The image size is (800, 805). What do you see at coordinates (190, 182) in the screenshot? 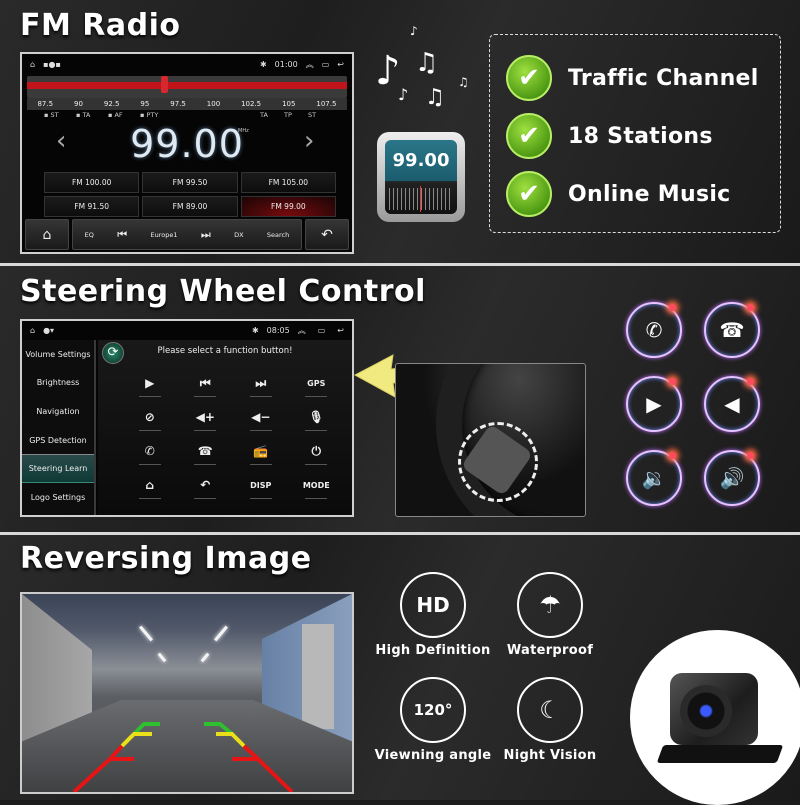
I see `preset-button: FM 99.50` at bounding box center [190, 182].